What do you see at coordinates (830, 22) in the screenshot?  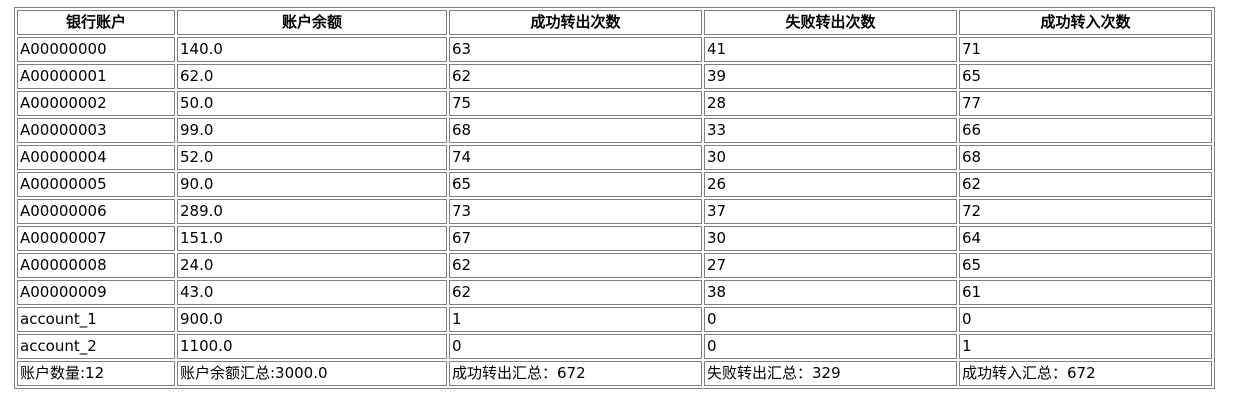 I see `header-failed-out: 失败转出次数` at bounding box center [830, 22].